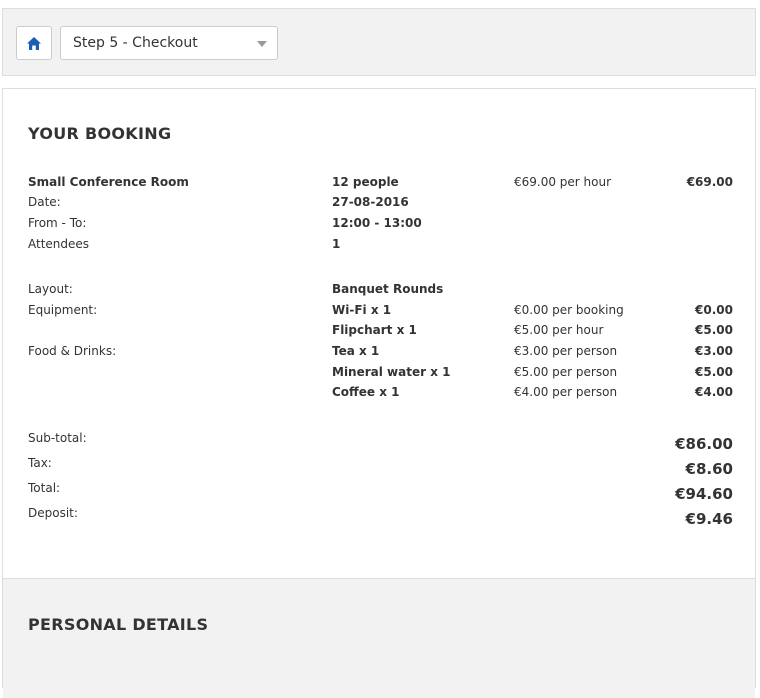 Image resolution: width=760 pixels, height=698 pixels. What do you see at coordinates (50, 289) in the screenshot?
I see `layout-label: Layout:` at bounding box center [50, 289].